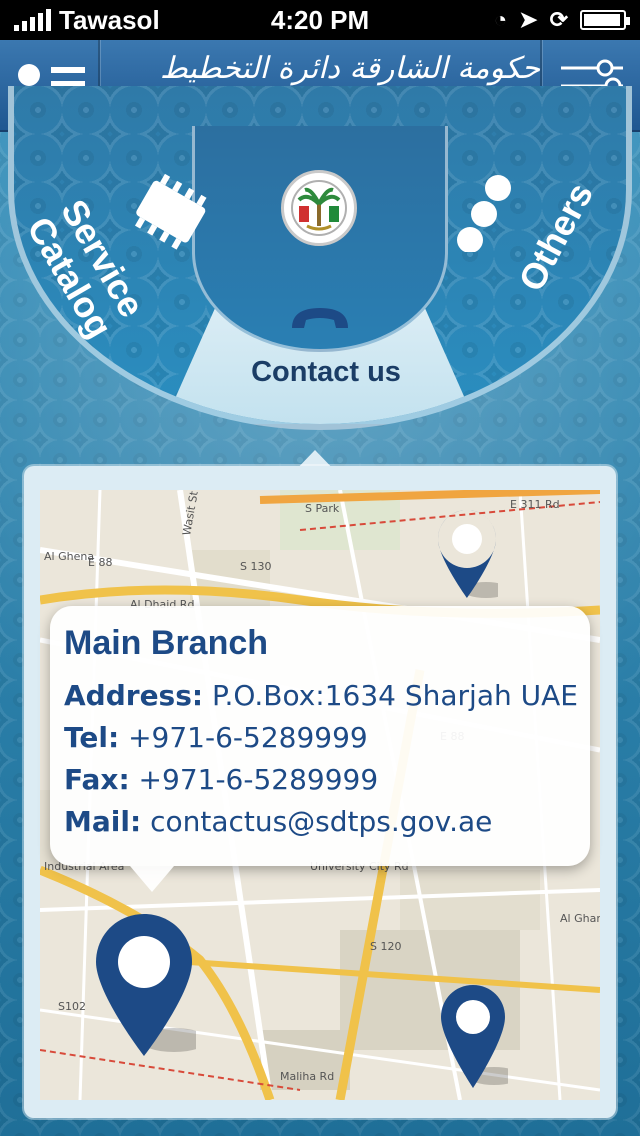  What do you see at coordinates (103, 821) in the screenshot?
I see `mail-label: Mail:` at bounding box center [103, 821].